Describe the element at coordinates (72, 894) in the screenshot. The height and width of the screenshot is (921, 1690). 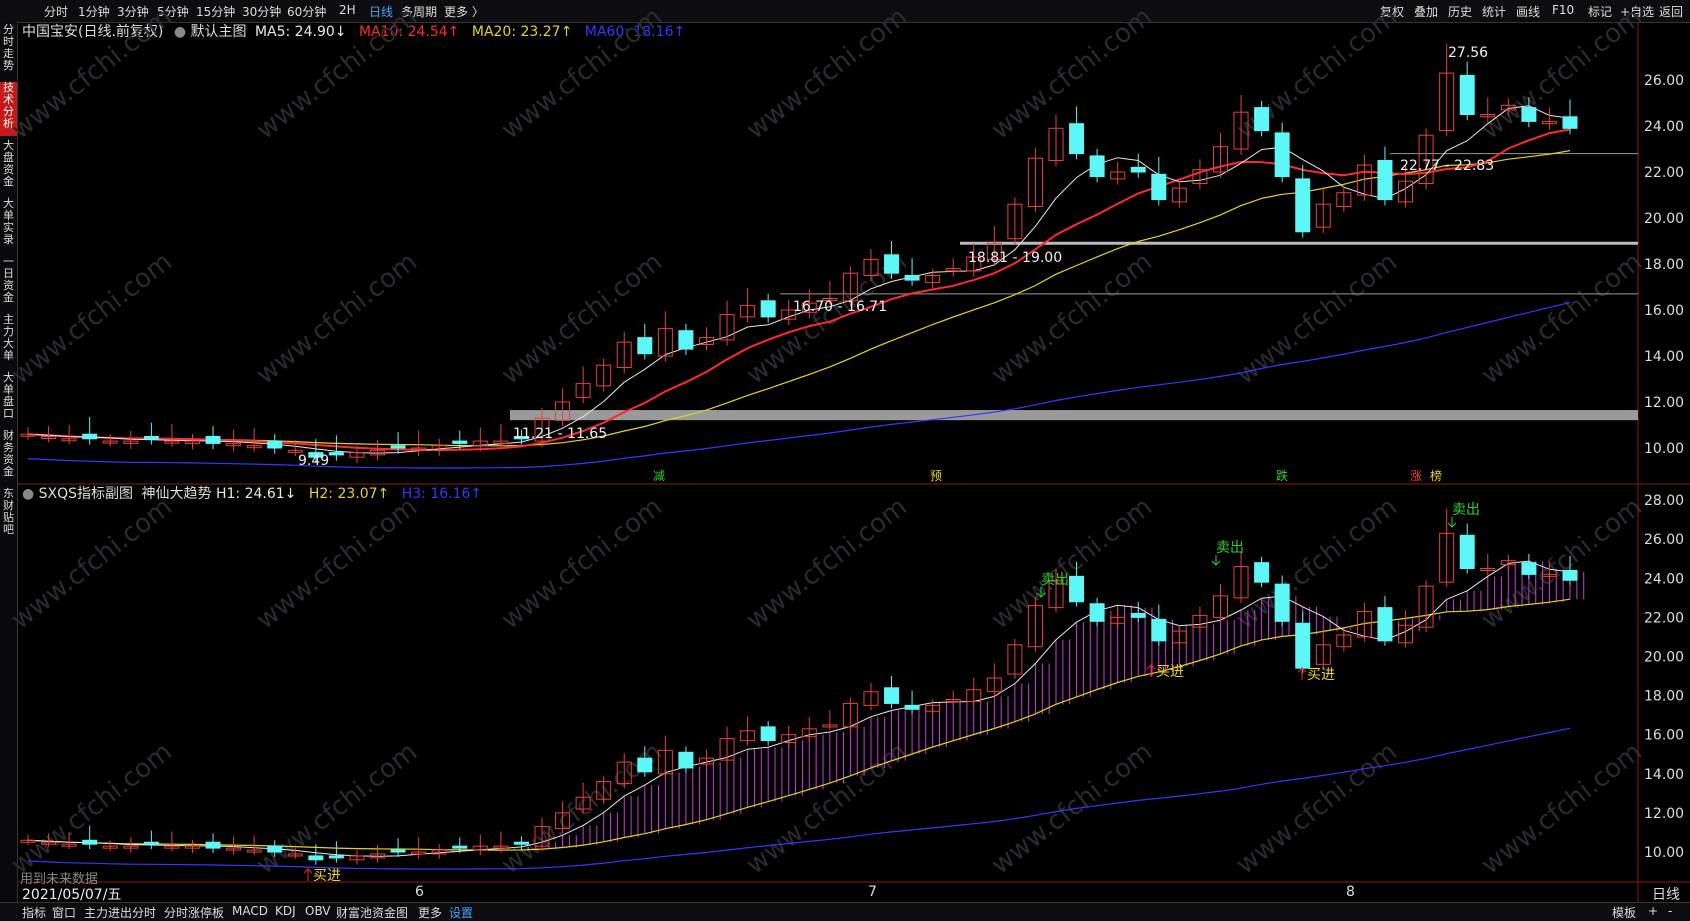
I see `cursor-date-label: 2021/05/07/五` at that location.